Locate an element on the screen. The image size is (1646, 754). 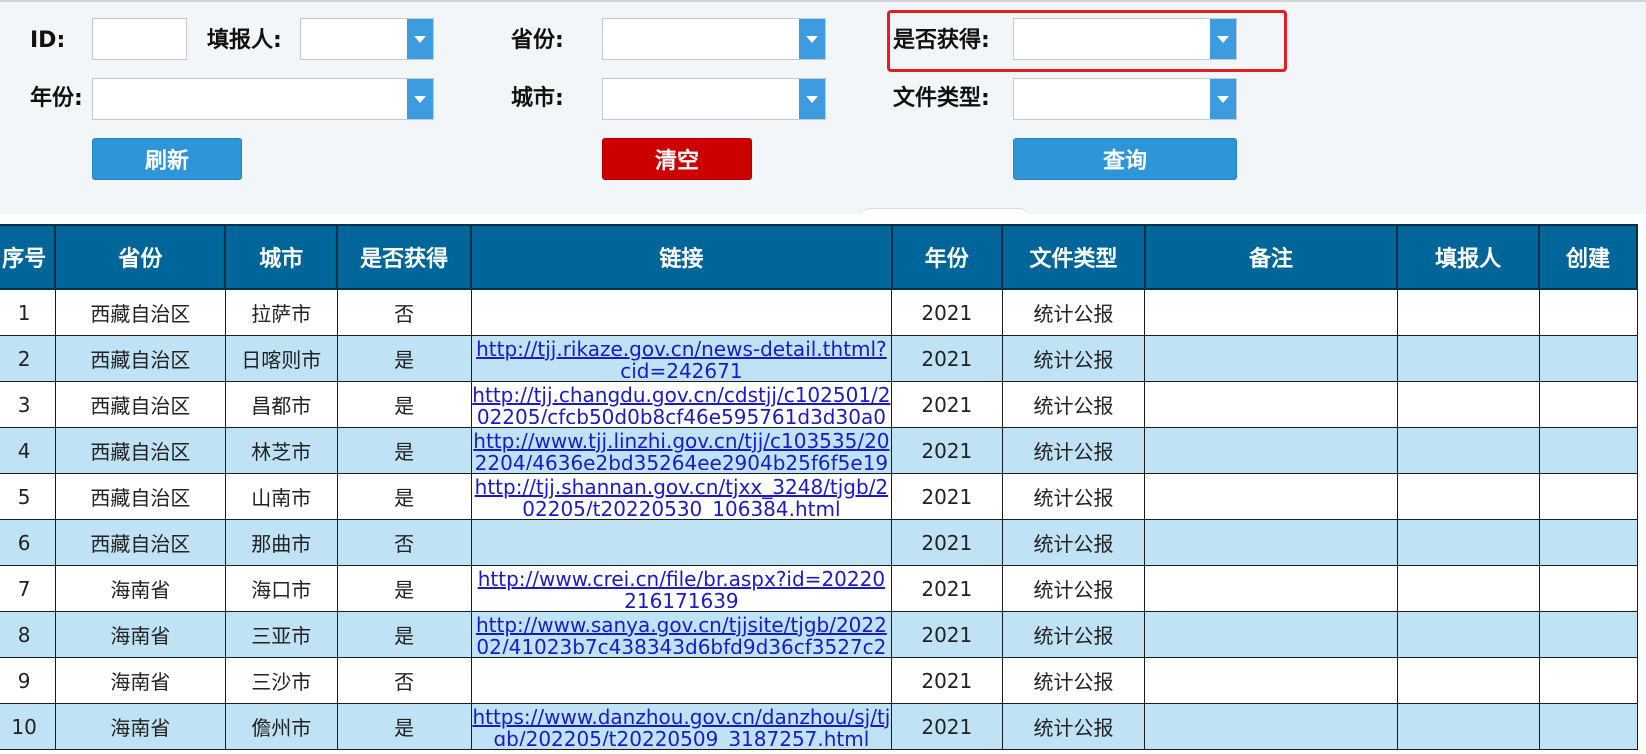
panel-notch is located at coordinates (945, 213).